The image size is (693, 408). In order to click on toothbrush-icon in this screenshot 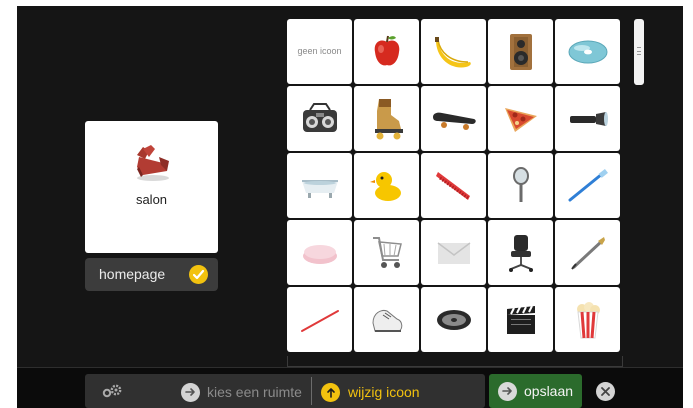, I will do `click(588, 184)`.